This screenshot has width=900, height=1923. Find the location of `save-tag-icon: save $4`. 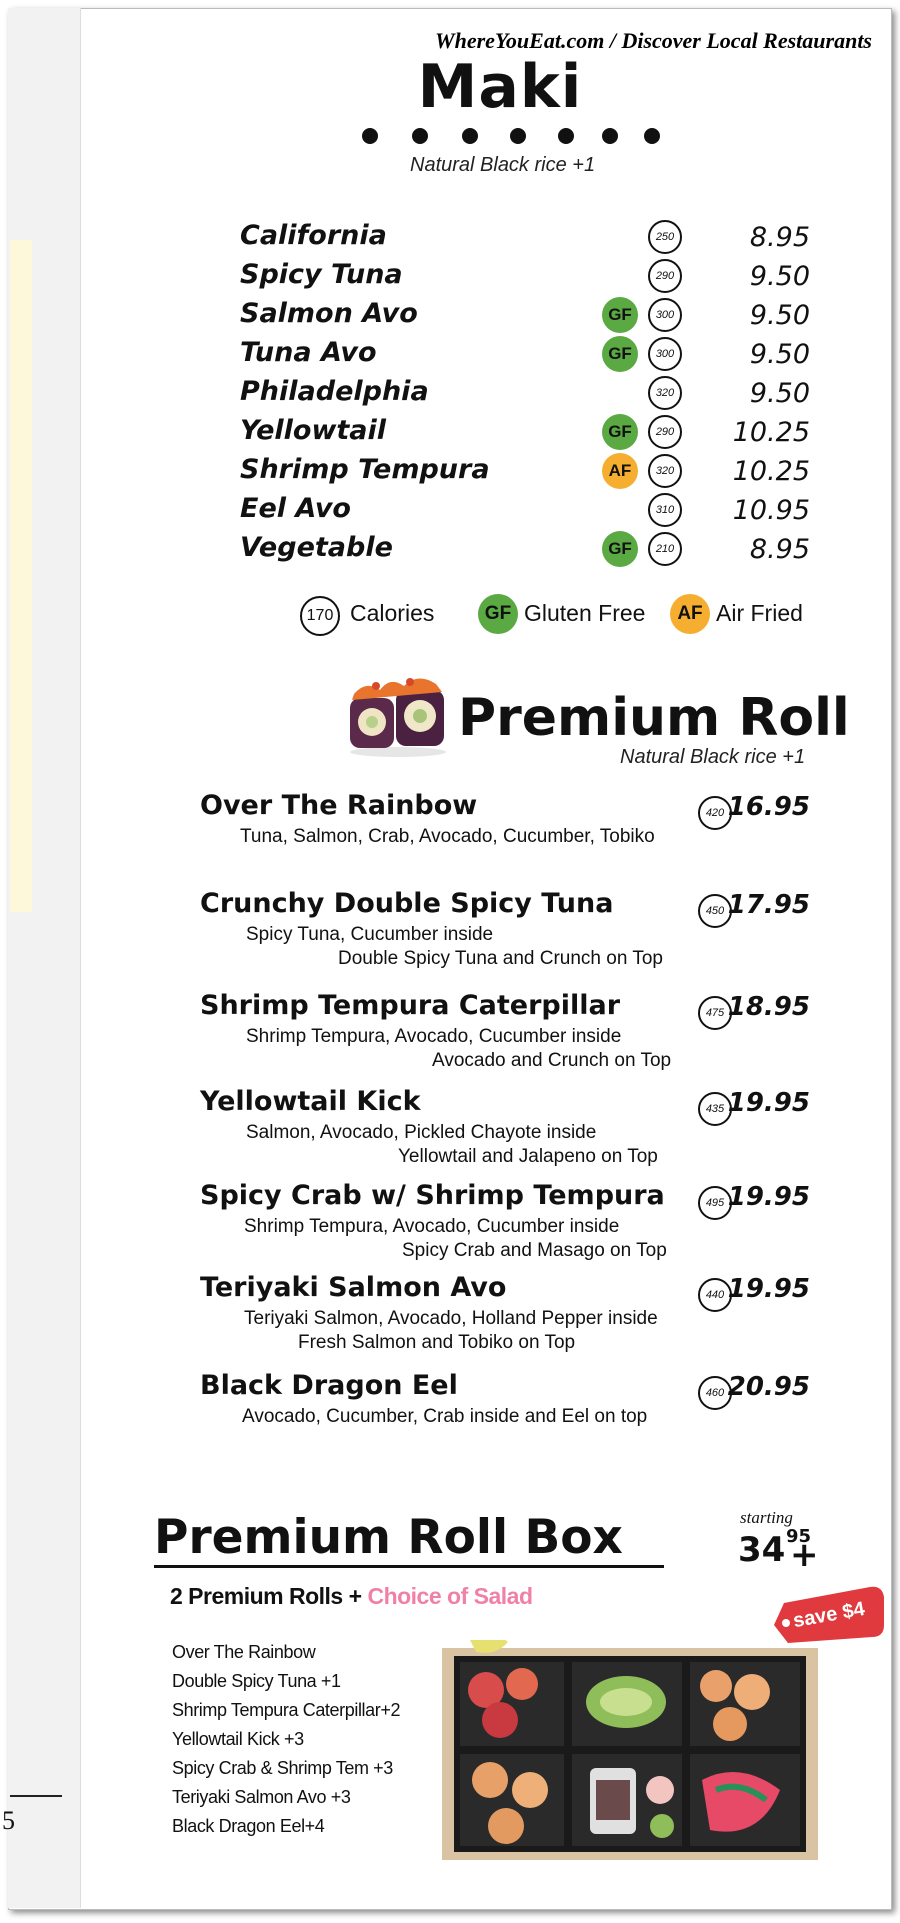

save-tag-icon: save $4 is located at coordinates (829, 1614).